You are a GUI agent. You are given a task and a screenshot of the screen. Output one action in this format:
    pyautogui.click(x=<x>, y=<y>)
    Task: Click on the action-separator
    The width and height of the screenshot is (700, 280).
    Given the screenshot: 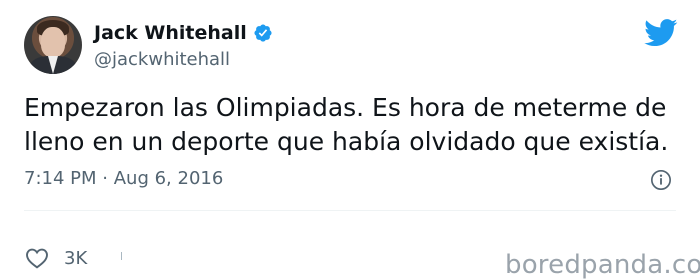 What is the action you would take?
    pyautogui.click(x=121, y=256)
    